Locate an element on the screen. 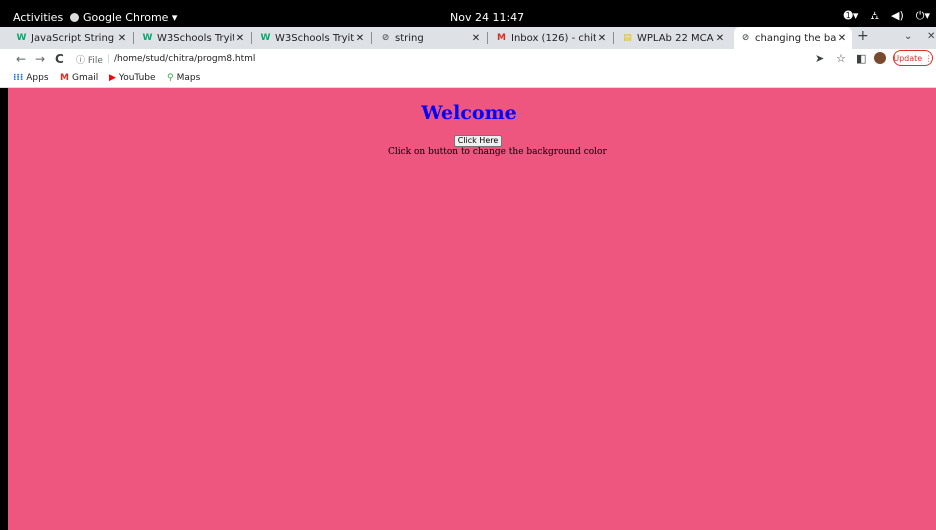  network-icon: ⛼ is located at coordinates (874, 16).